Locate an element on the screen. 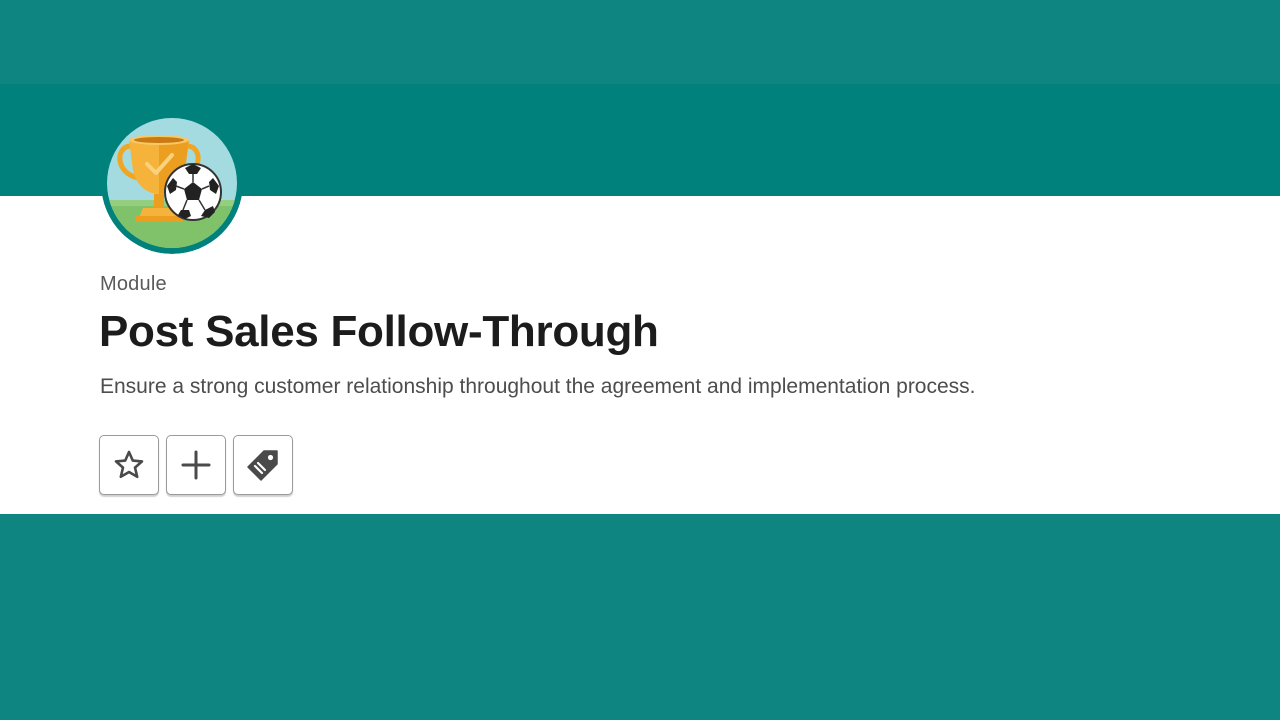  favorite-button is located at coordinates (129, 465).